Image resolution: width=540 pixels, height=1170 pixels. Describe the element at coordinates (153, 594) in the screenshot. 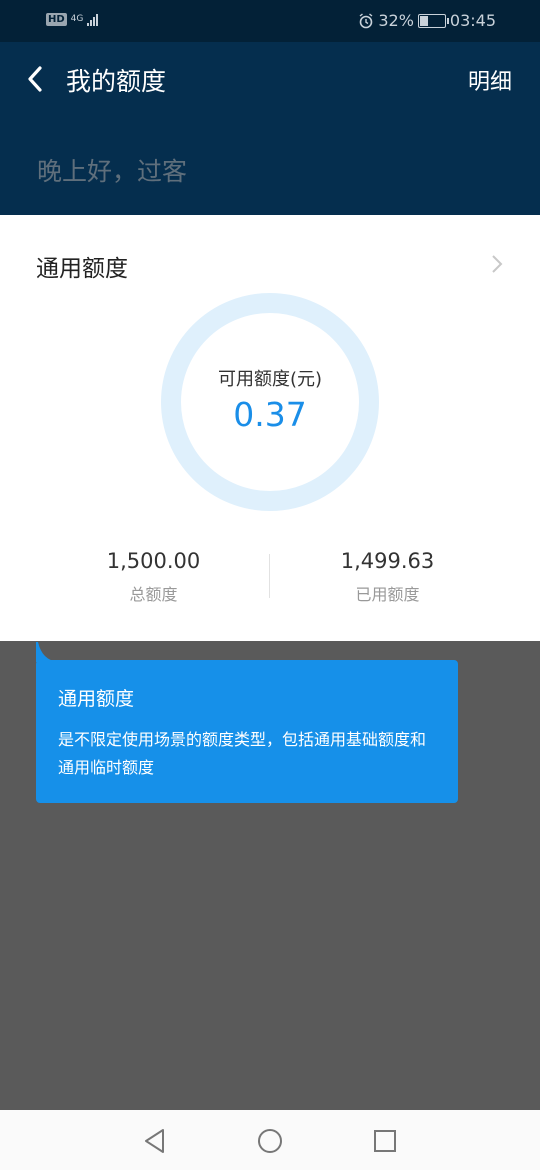

I see `total-quota-label: 总额度` at that location.